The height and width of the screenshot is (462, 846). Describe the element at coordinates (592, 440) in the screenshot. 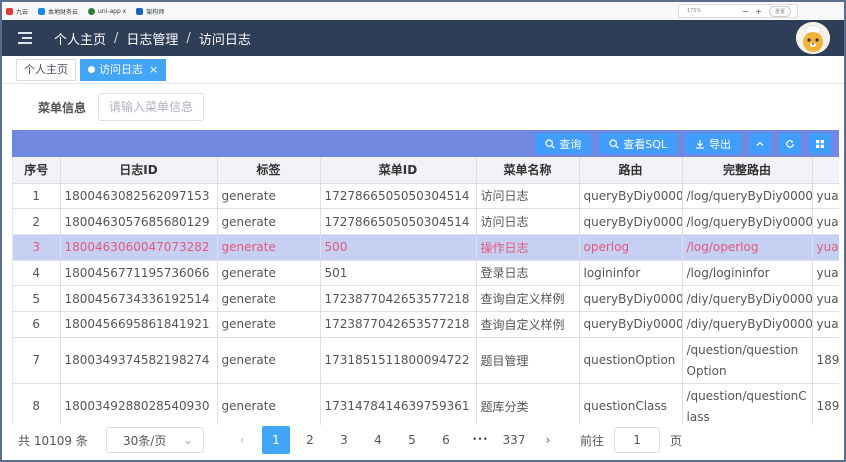

I see `goto-label: 前往` at that location.